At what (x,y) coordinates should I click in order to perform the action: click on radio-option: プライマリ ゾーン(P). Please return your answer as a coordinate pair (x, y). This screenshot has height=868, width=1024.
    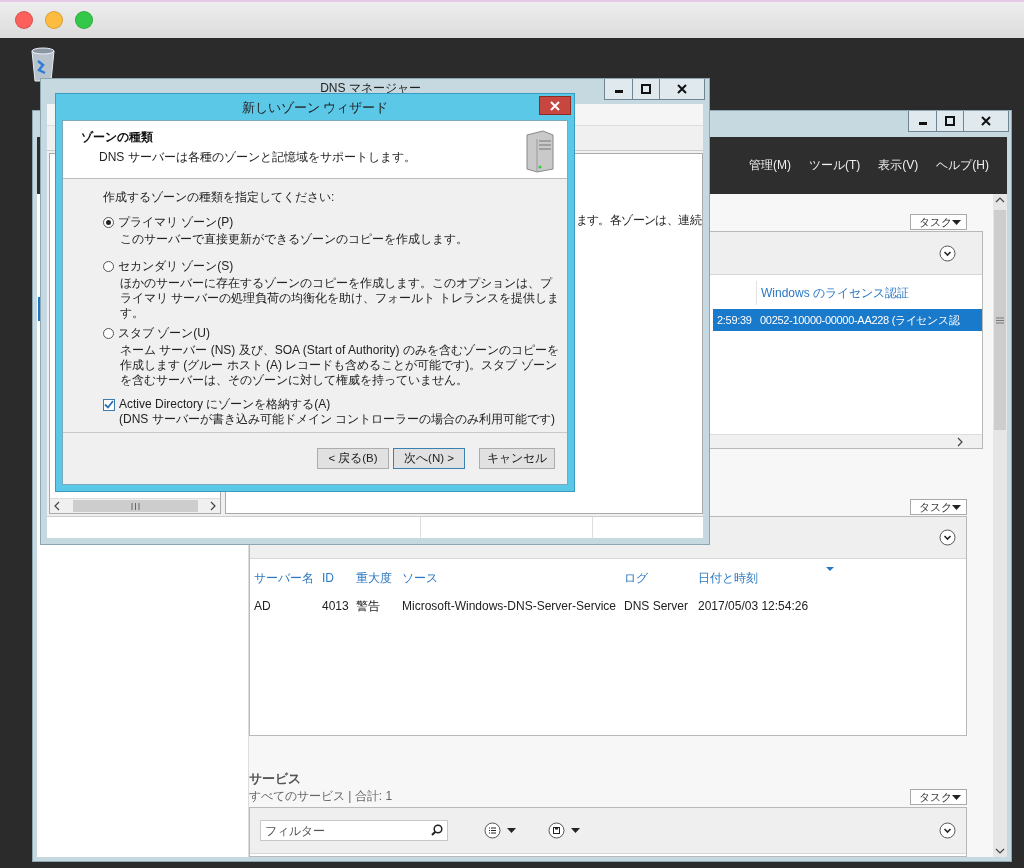
    Looking at the image, I should click on (331, 222).